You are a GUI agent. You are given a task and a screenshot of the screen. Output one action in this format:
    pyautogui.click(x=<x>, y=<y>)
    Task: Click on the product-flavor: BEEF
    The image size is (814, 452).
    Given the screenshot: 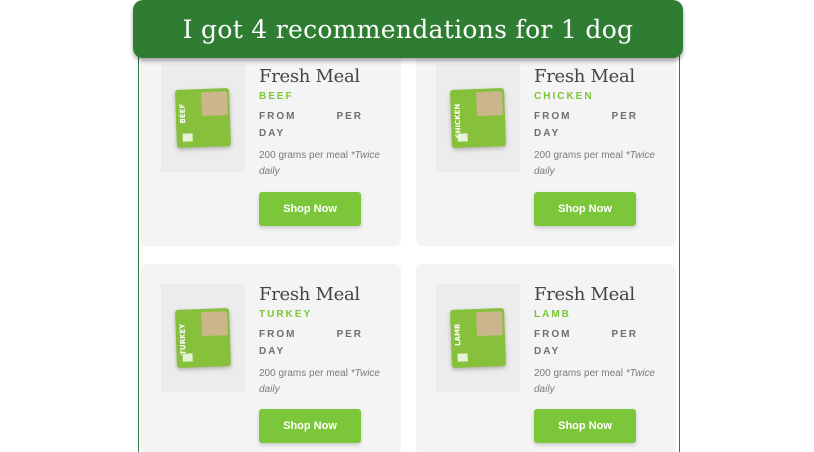 What is the action you would take?
    pyautogui.click(x=276, y=96)
    